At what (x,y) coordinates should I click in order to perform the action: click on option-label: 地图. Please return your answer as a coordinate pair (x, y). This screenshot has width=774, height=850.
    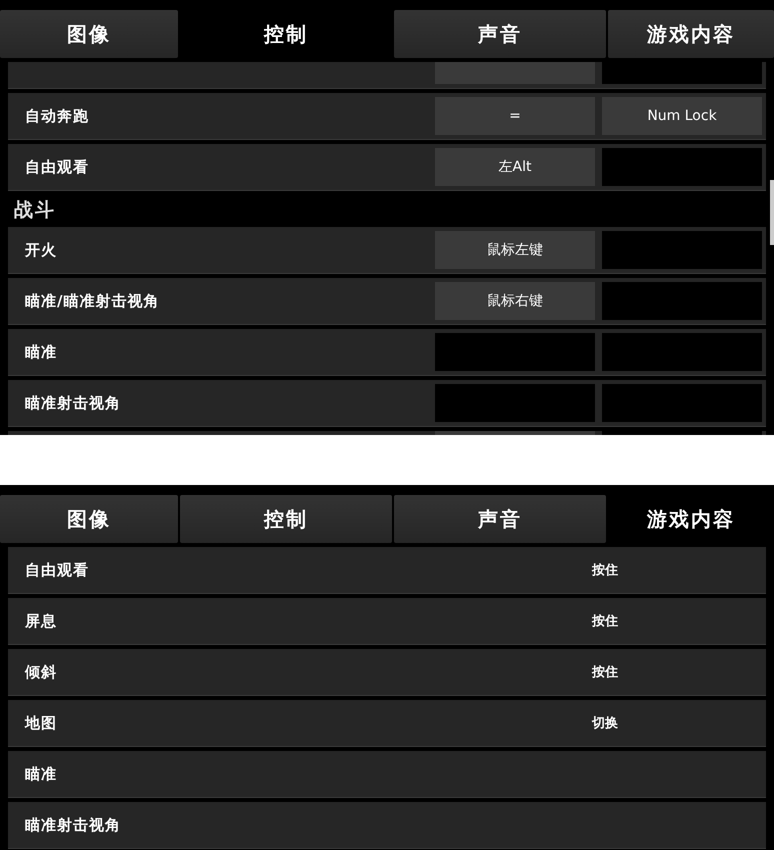
    Looking at the image, I should click on (41, 723).